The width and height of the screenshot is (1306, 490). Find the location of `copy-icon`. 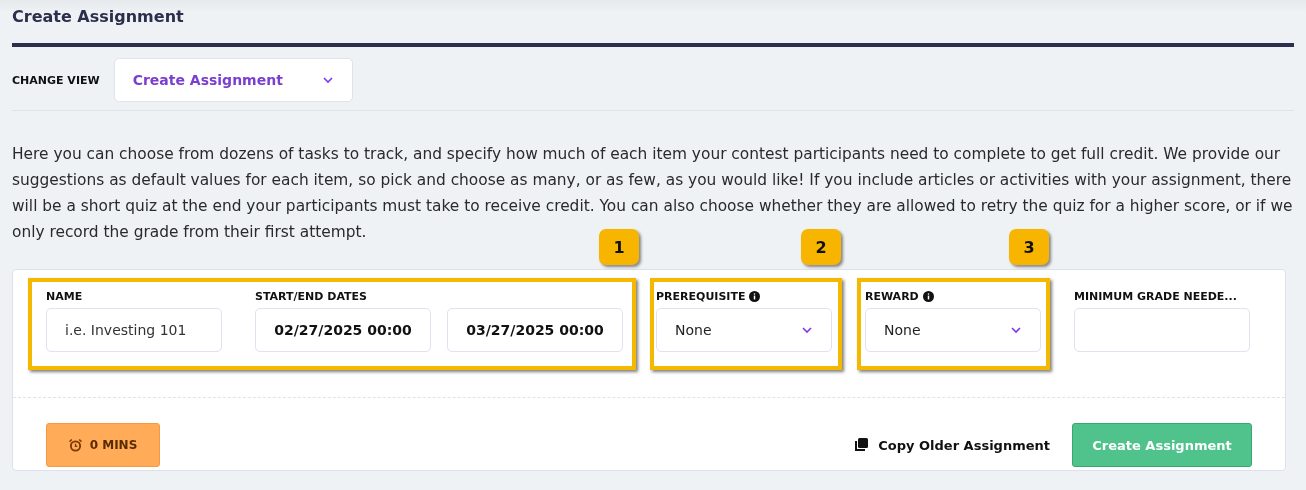

copy-icon is located at coordinates (861, 445).